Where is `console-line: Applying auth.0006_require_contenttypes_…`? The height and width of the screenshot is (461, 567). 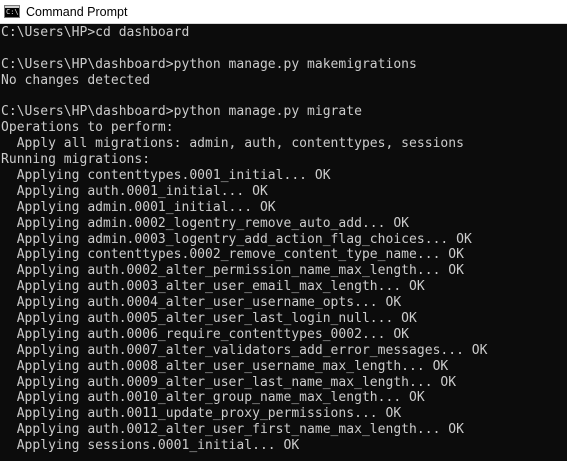 console-line: Applying auth.0006_require_contenttypes_… is located at coordinates (205, 334).